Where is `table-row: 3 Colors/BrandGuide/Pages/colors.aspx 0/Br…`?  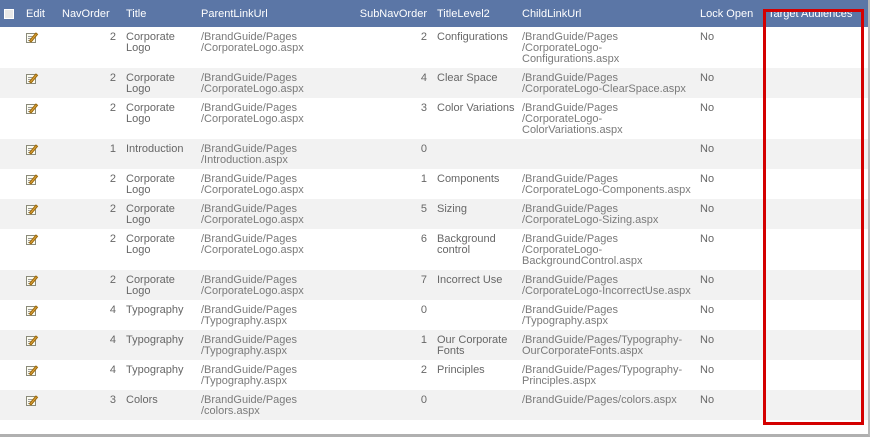
table-row: 3 Colors/BrandGuide/Pages/colors.aspx 0/Br… is located at coordinates (434, 405).